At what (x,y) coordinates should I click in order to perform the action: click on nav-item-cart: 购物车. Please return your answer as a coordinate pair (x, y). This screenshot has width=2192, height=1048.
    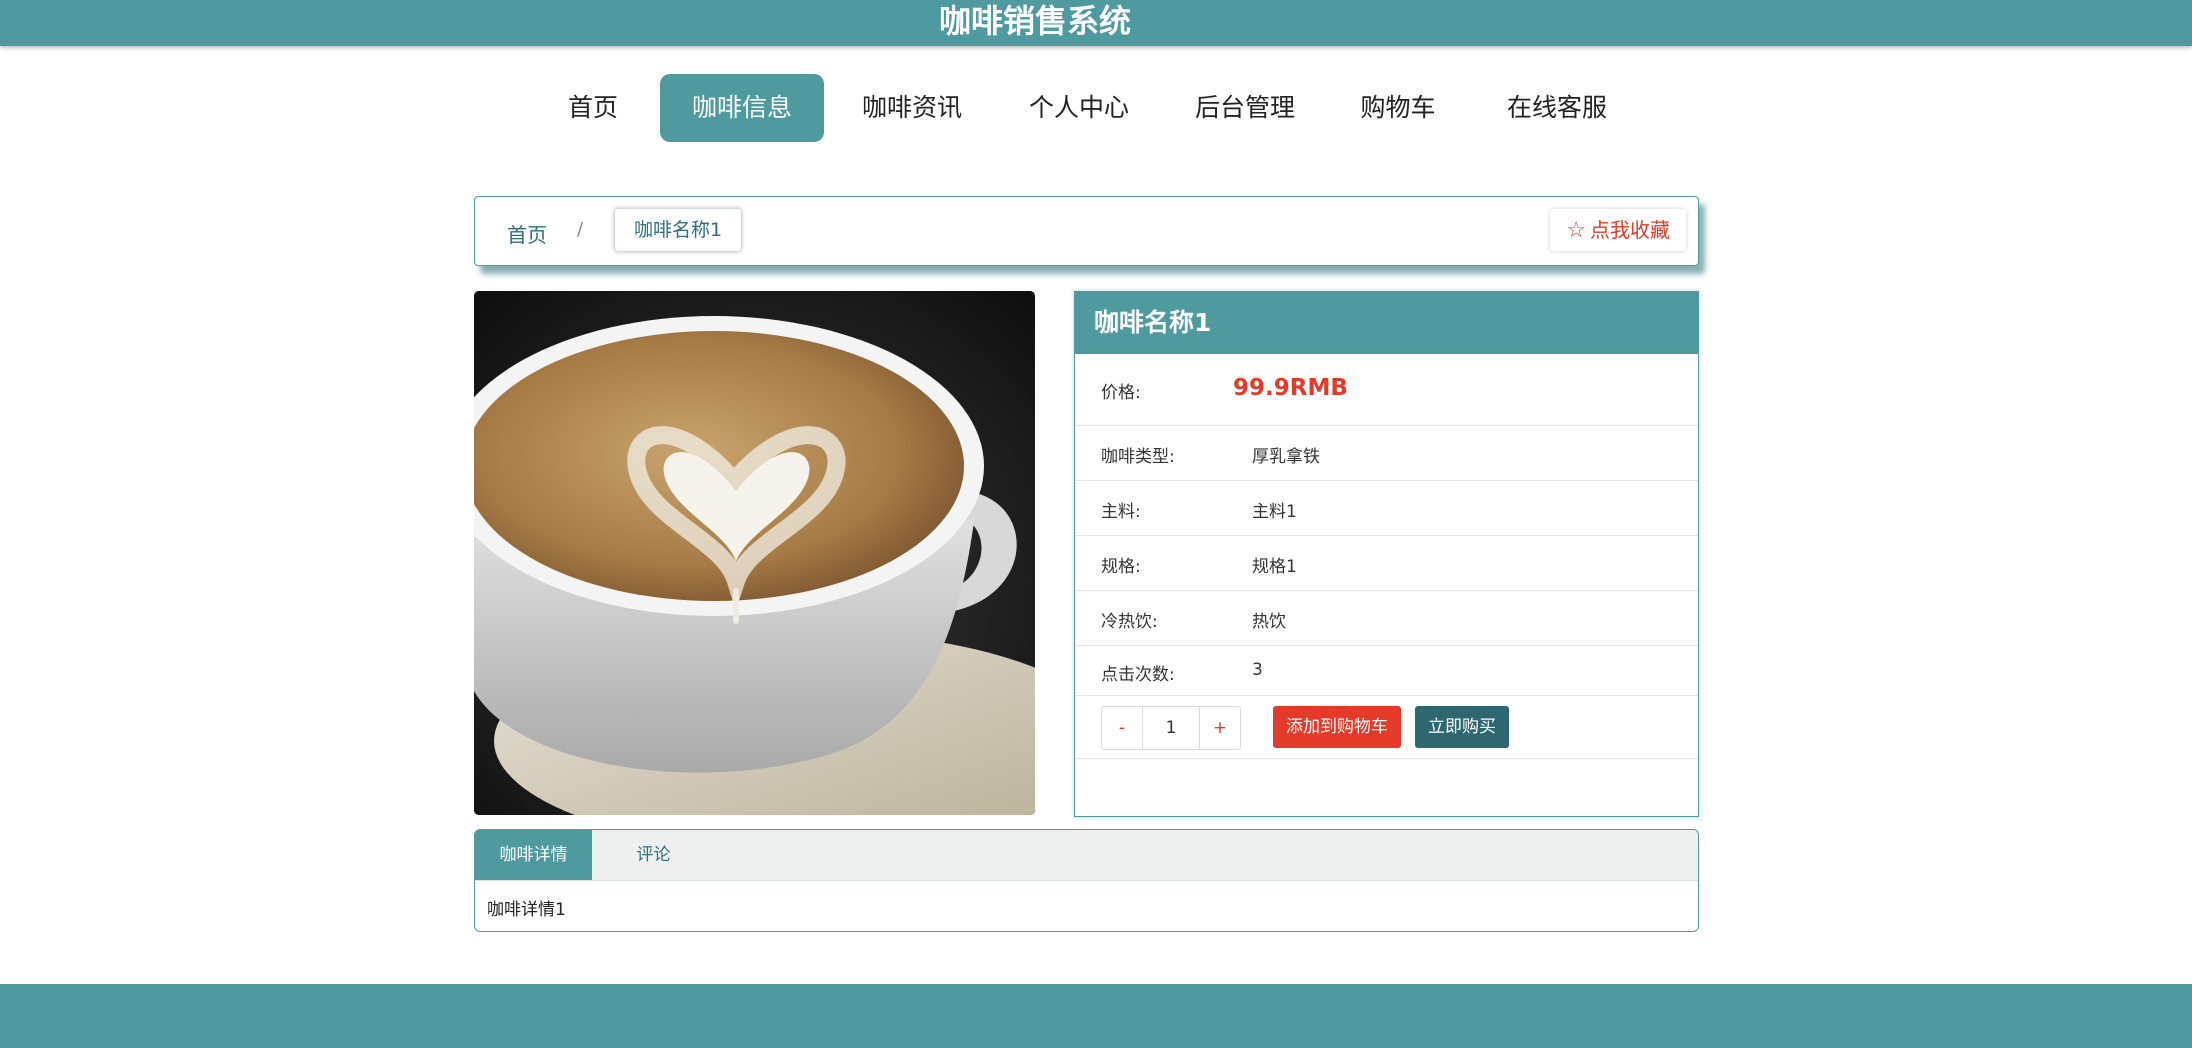
    Looking at the image, I should click on (1398, 108).